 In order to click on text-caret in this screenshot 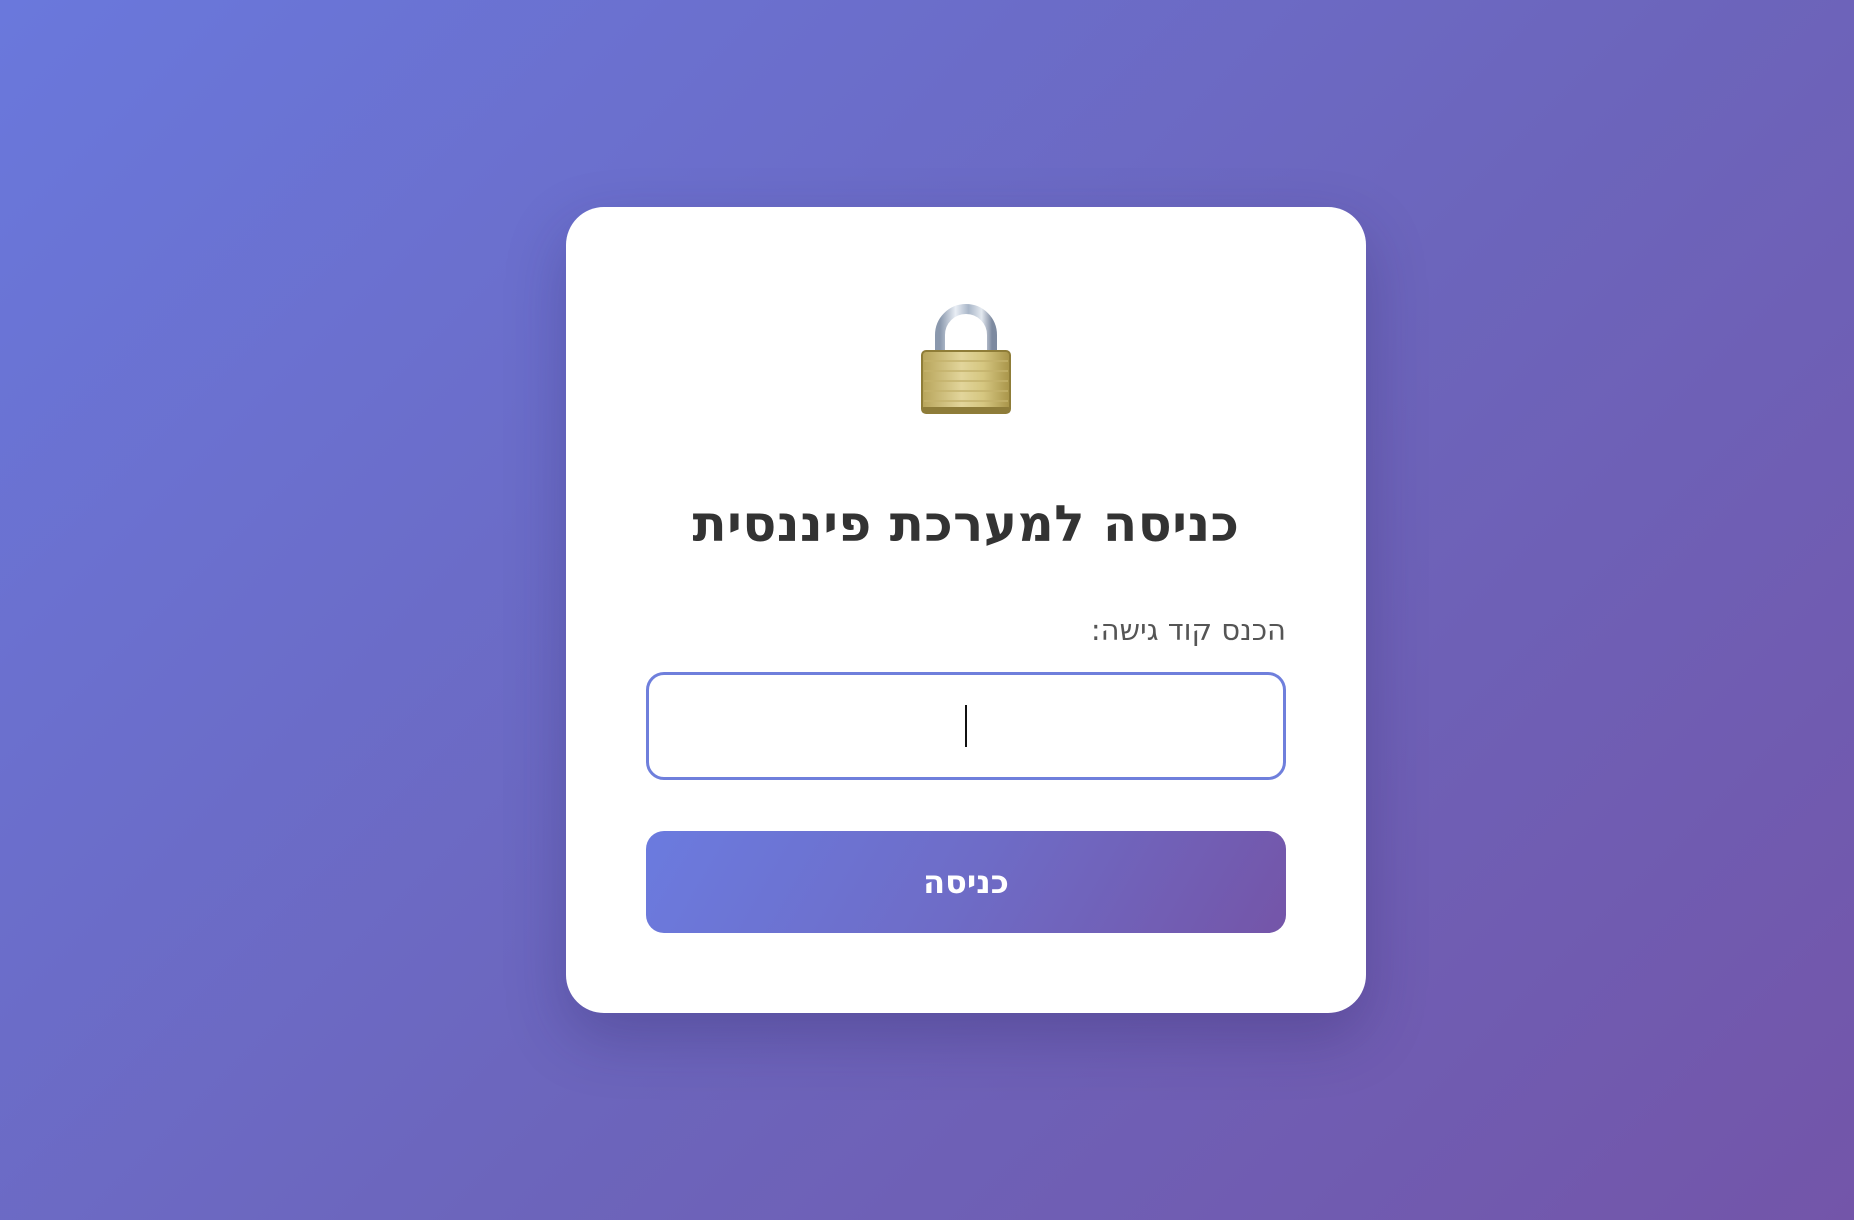, I will do `click(966, 726)`.